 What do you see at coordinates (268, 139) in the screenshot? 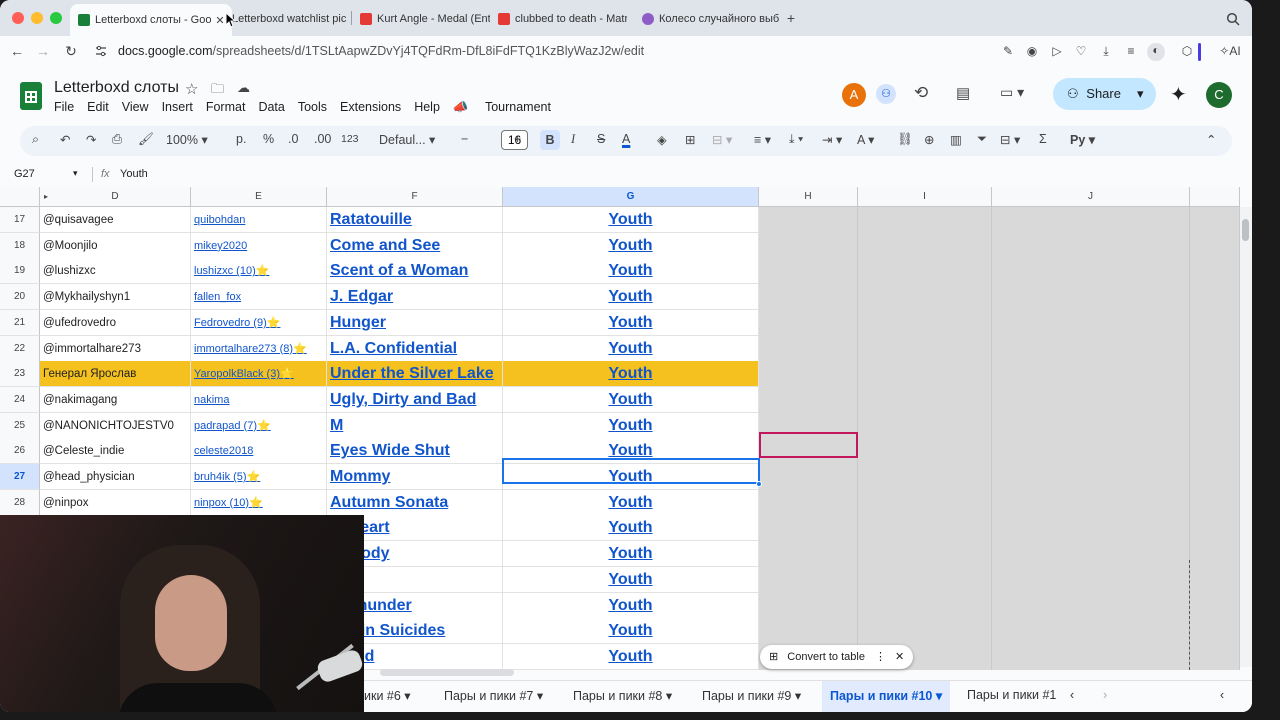
I see `percent-format-button: %` at bounding box center [268, 139].